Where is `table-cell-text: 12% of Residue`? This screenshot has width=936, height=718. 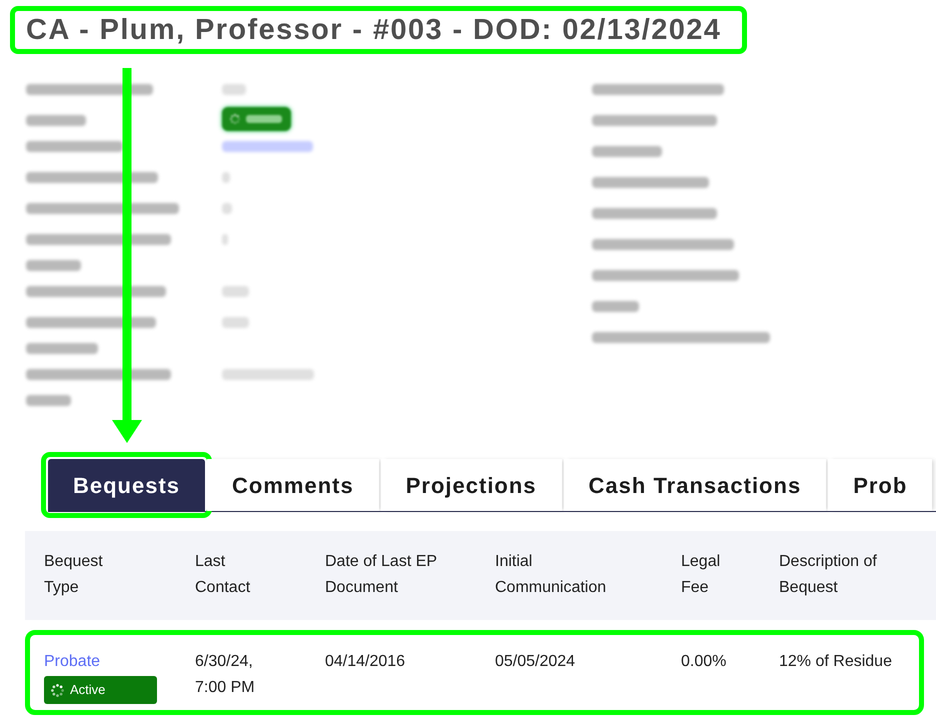 table-cell-text: 12% of Residue is located at coordinates (836, 662).